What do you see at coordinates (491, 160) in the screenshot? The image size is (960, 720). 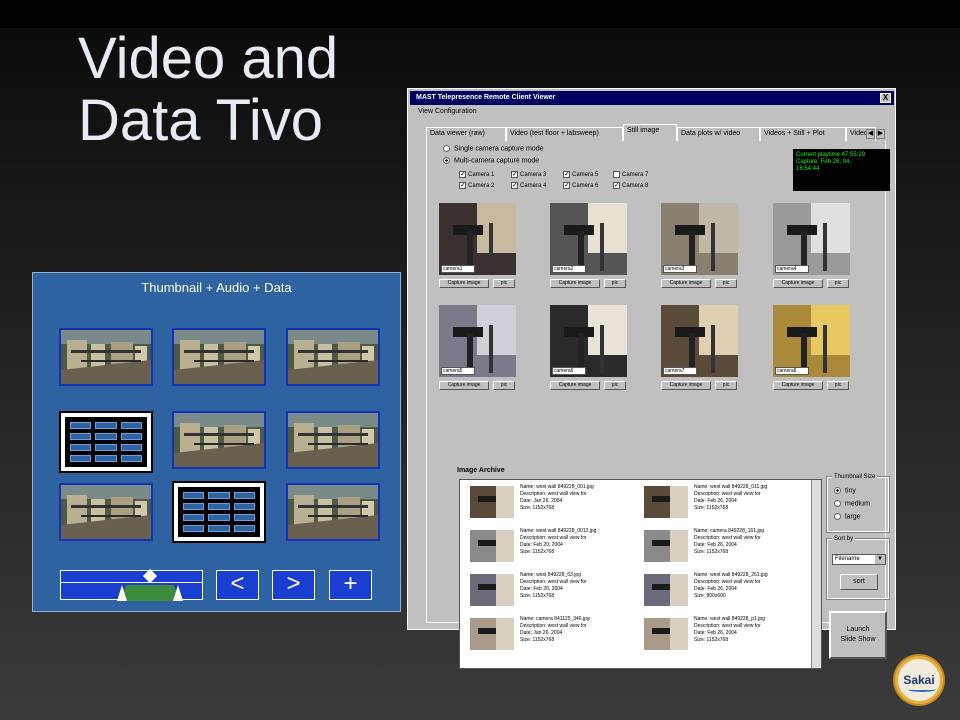 I see `radio-multi-camera: Multi-camera capture mode` at bounding box center [491, 160].